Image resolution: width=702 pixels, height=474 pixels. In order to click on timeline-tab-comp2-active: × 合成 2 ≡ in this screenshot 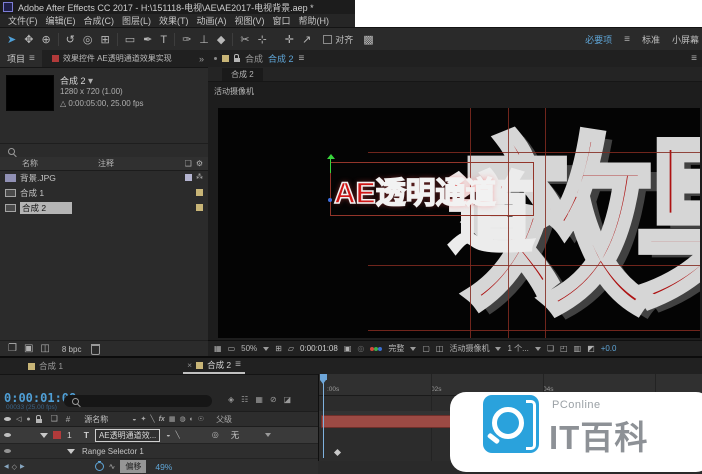, I will do `click(214, 366)`.